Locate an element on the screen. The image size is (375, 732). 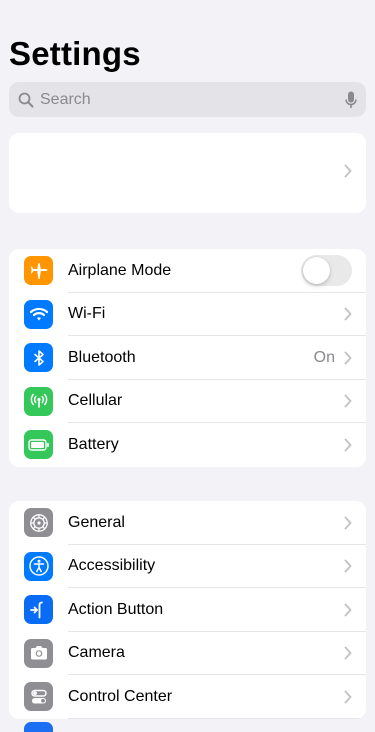
row-label: Action Button is located at coordinates (116, 609).